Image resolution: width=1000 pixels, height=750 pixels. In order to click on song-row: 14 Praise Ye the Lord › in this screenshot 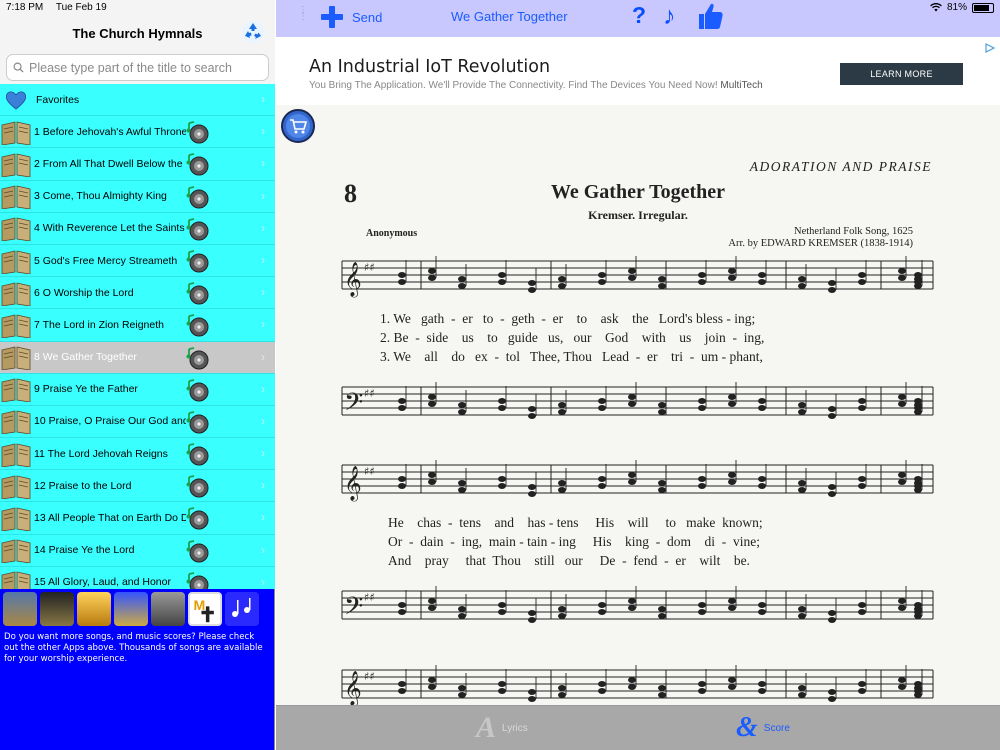, I will do `click(137, 551)`.